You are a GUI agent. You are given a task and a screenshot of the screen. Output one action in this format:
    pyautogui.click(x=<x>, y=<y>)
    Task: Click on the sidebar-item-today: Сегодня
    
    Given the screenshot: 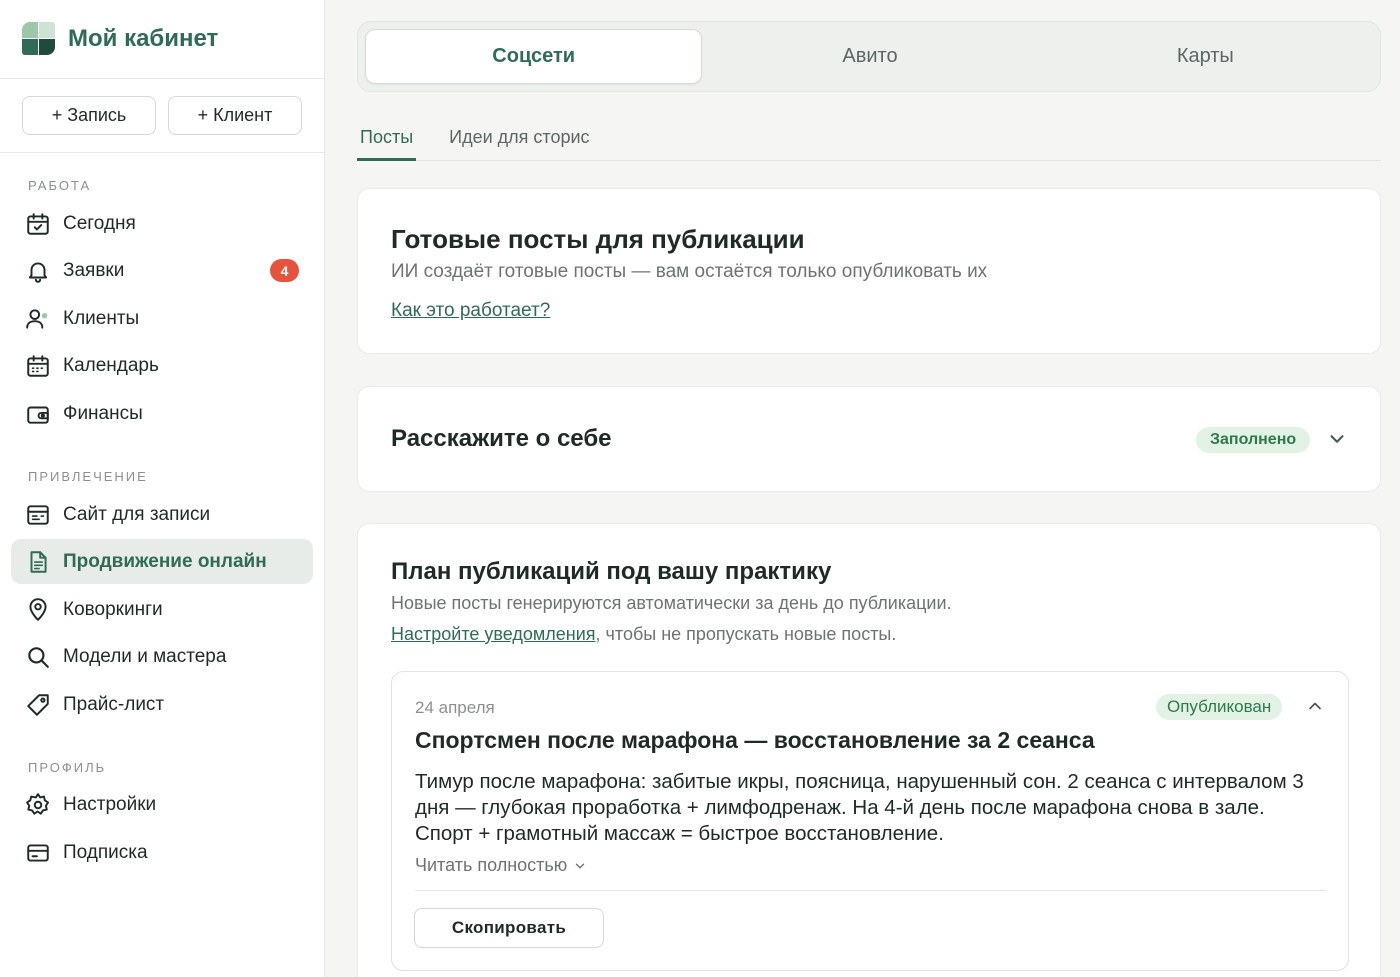 What is the action you would take?
    pyautogui.click(x=162, y=223)
    